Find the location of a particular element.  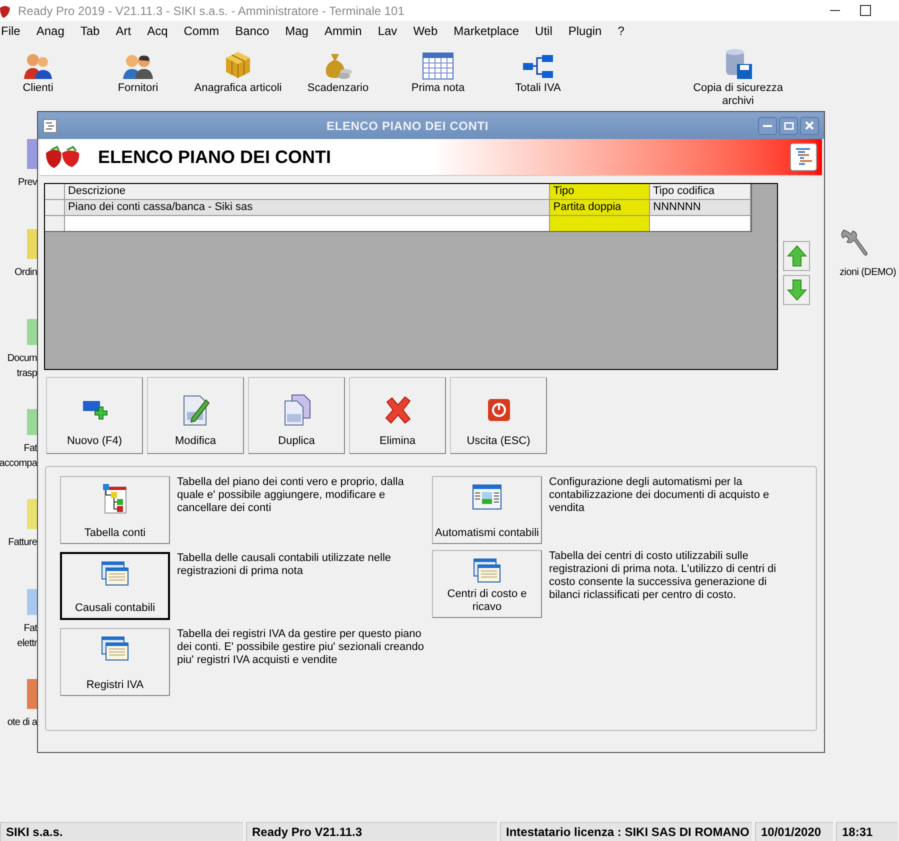

table-cell: NNNNNN is located at coordinates (700, 207).